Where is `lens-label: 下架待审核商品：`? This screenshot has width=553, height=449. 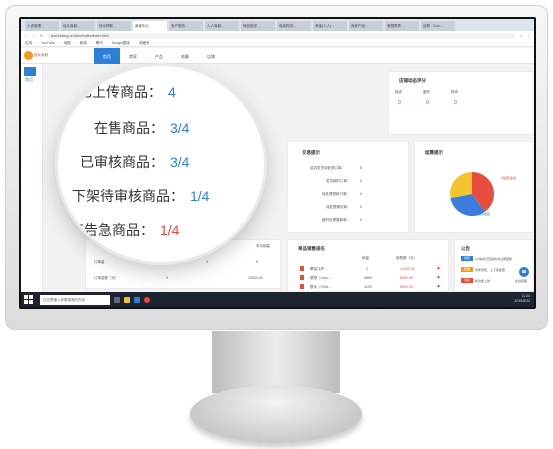 lens-label: 下架待审核商品： is located at coordinates (128, 196).